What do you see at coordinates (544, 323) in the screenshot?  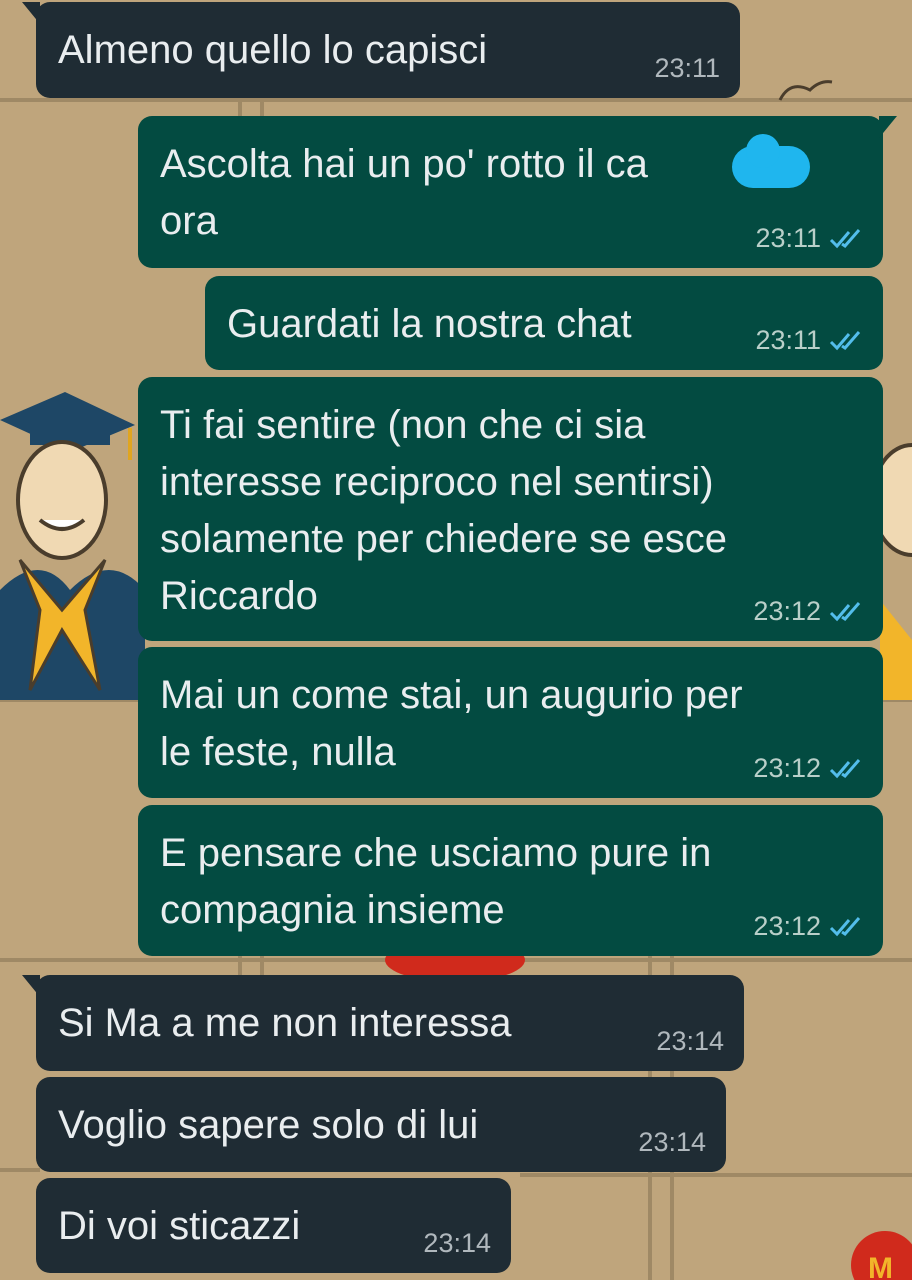 I see `message-bubble-outgoing: Guardati la nostra chat 23:11` at bounding box center [544, 323].